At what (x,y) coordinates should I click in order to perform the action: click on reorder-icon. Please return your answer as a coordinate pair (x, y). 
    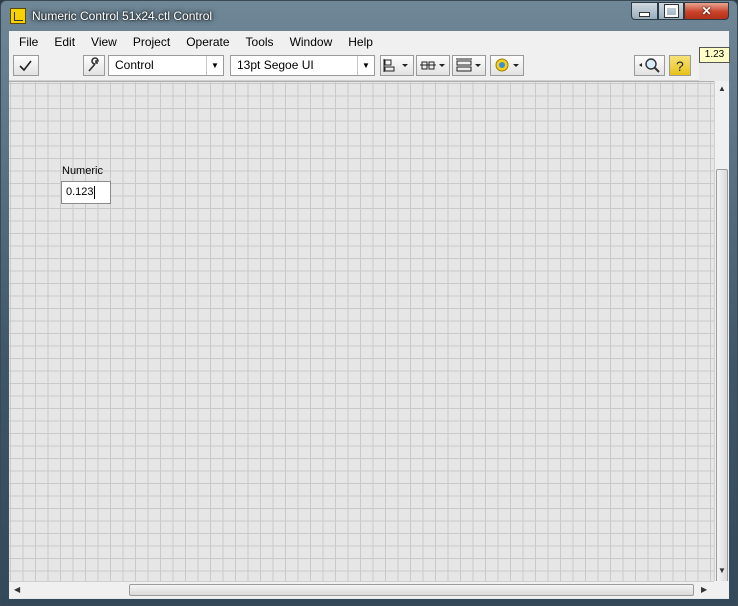
    Looking at the image, I should click on (507, 65).